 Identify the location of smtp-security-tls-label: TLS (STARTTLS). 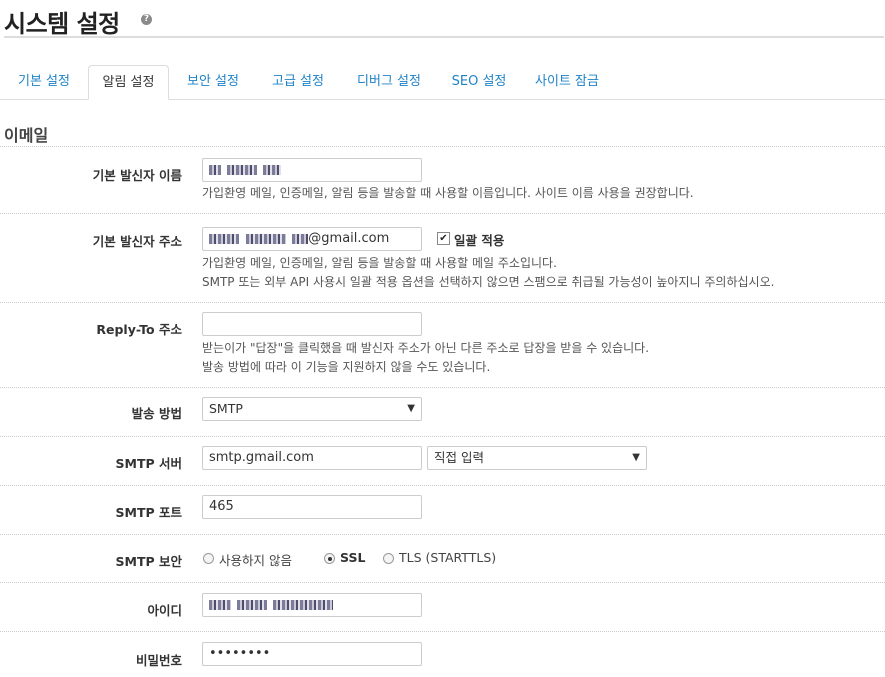
(448, 557).